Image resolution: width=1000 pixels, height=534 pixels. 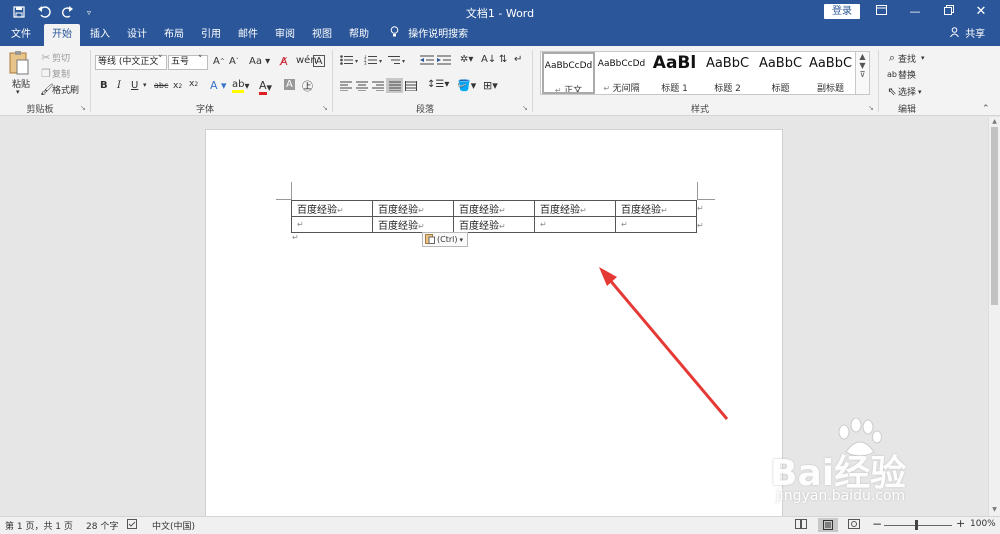 I want to click on language: 中文(中国), so click(x=173, y=525).